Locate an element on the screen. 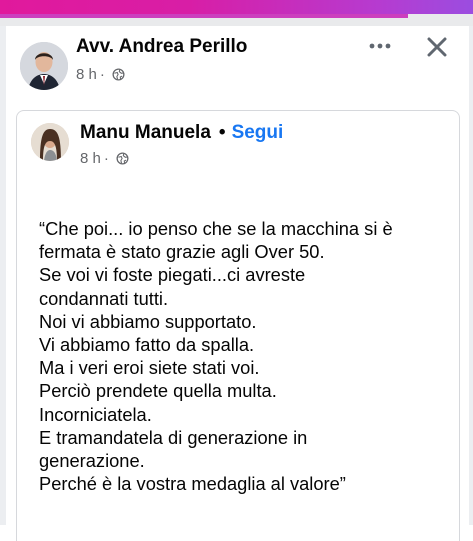  post-text-line: Ma i veri eroi siete stati voi. is located at coordinates (149, 368).